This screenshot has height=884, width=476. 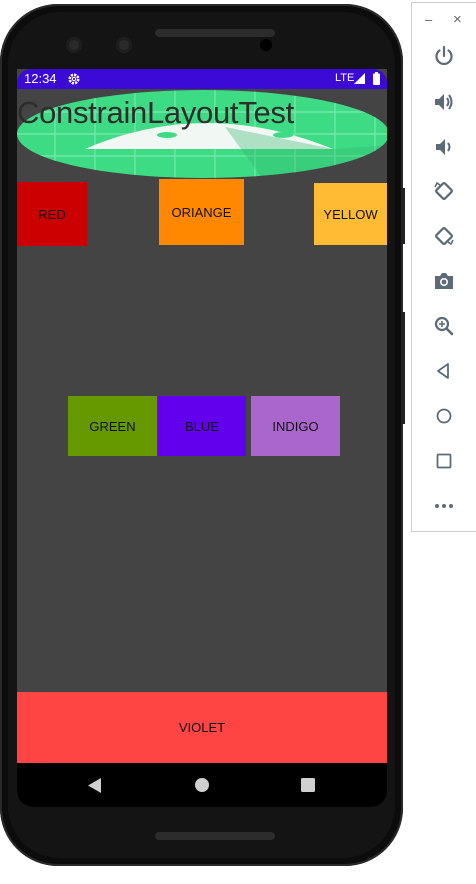 What do you see at coordinates (444, 102) in the screenshot?
I see `volume-up-icon` at bounding box center [444, 102].